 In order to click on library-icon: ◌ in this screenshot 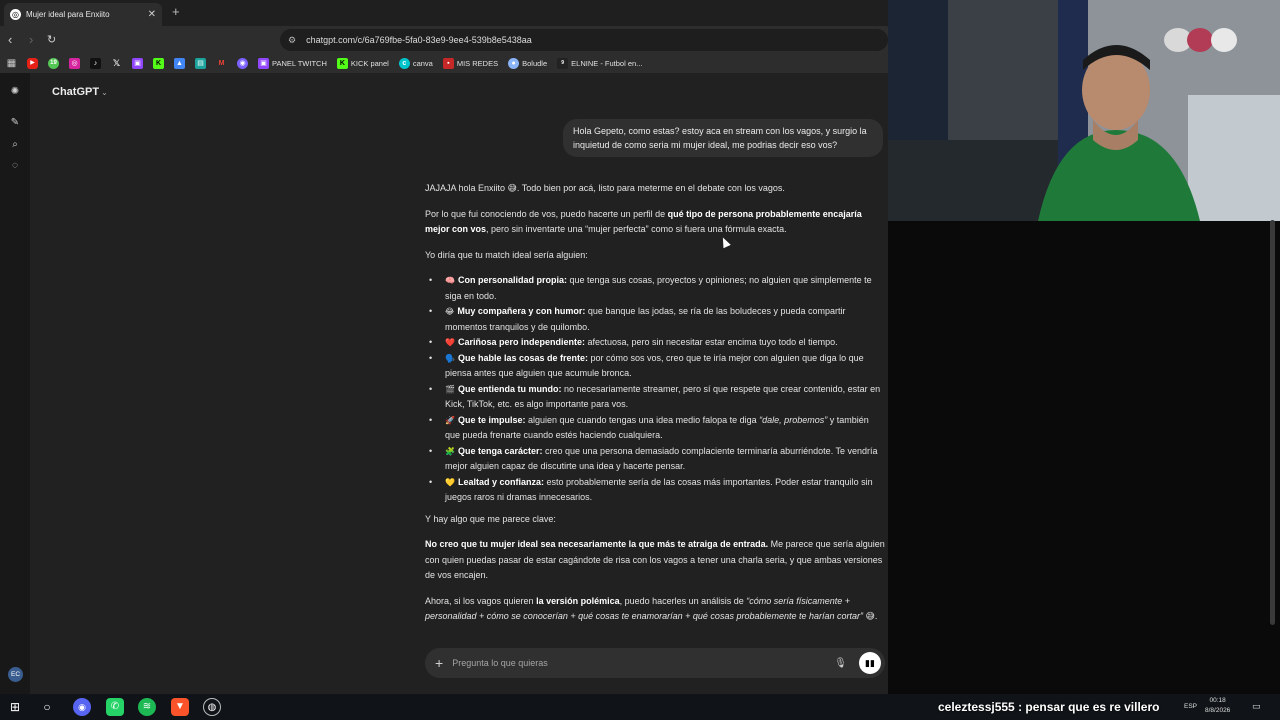, I will do `click(15, 166)`.